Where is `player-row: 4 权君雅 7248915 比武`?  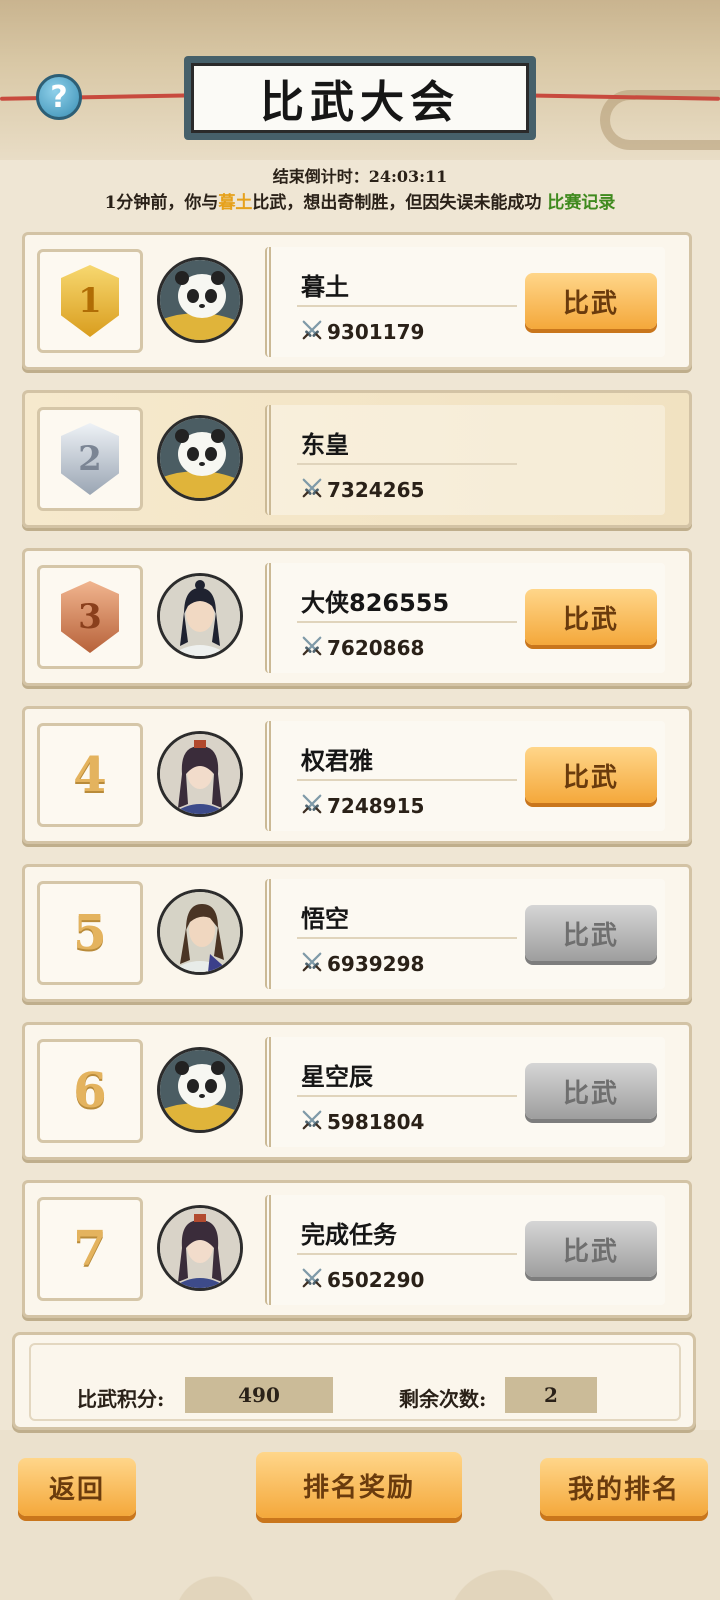 player-row: 4 权君雅 7248915 比武 is located at coordinates (357, 775).